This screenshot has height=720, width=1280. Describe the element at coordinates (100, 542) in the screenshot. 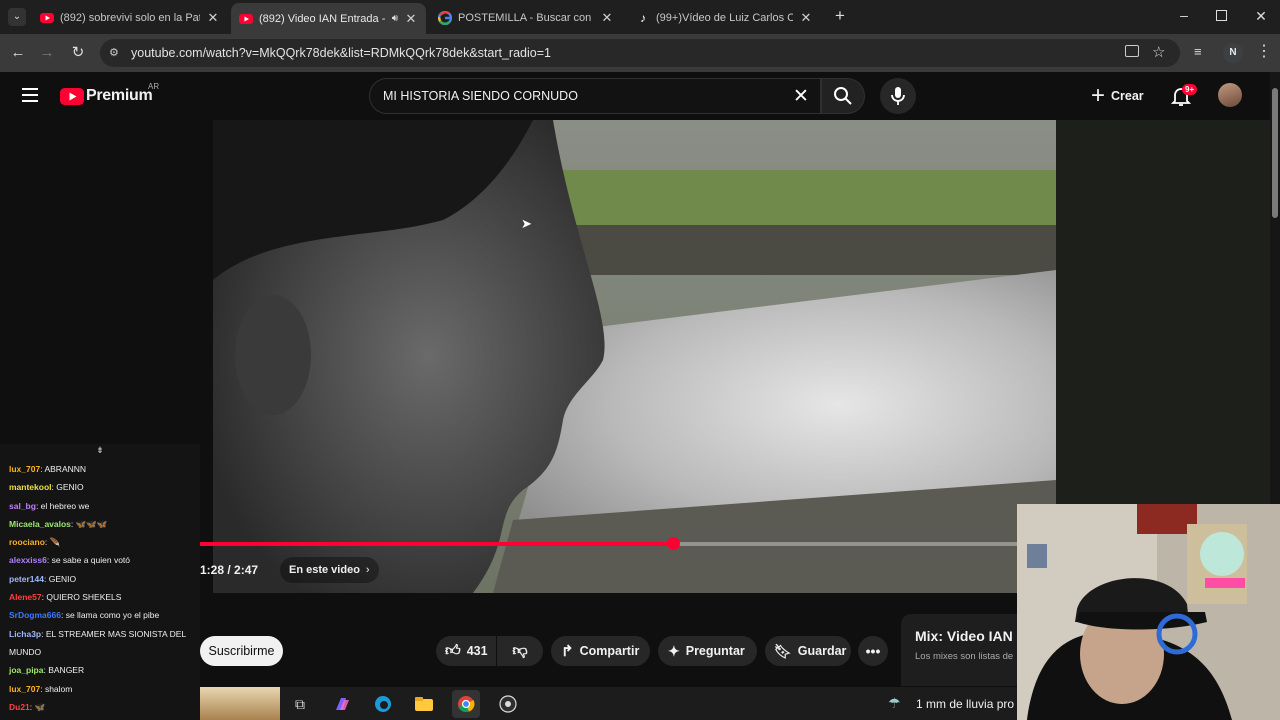

I see `chat-message: roociano: 🪶` at that location.